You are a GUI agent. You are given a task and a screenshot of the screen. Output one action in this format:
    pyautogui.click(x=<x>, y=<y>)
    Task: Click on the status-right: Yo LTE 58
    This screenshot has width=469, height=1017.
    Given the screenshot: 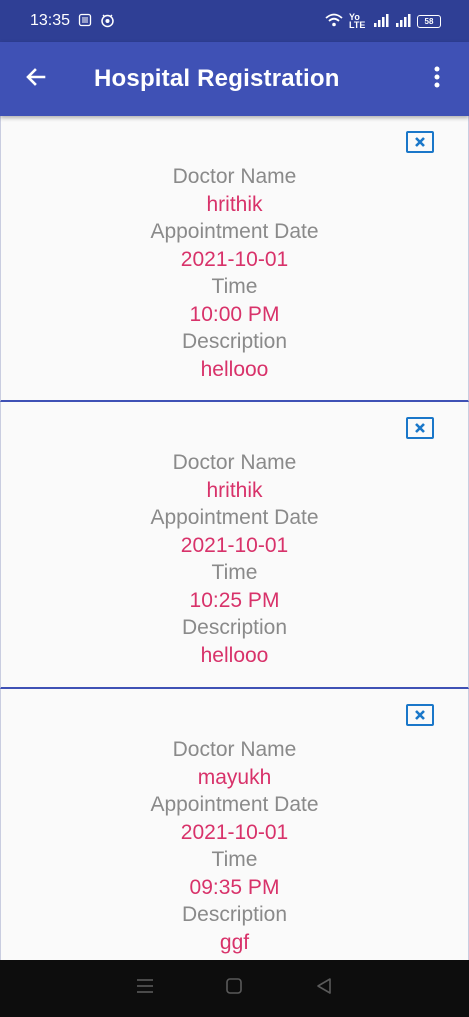 What is the action you would take?
    pyautogui.click(x=383, y=21)
    